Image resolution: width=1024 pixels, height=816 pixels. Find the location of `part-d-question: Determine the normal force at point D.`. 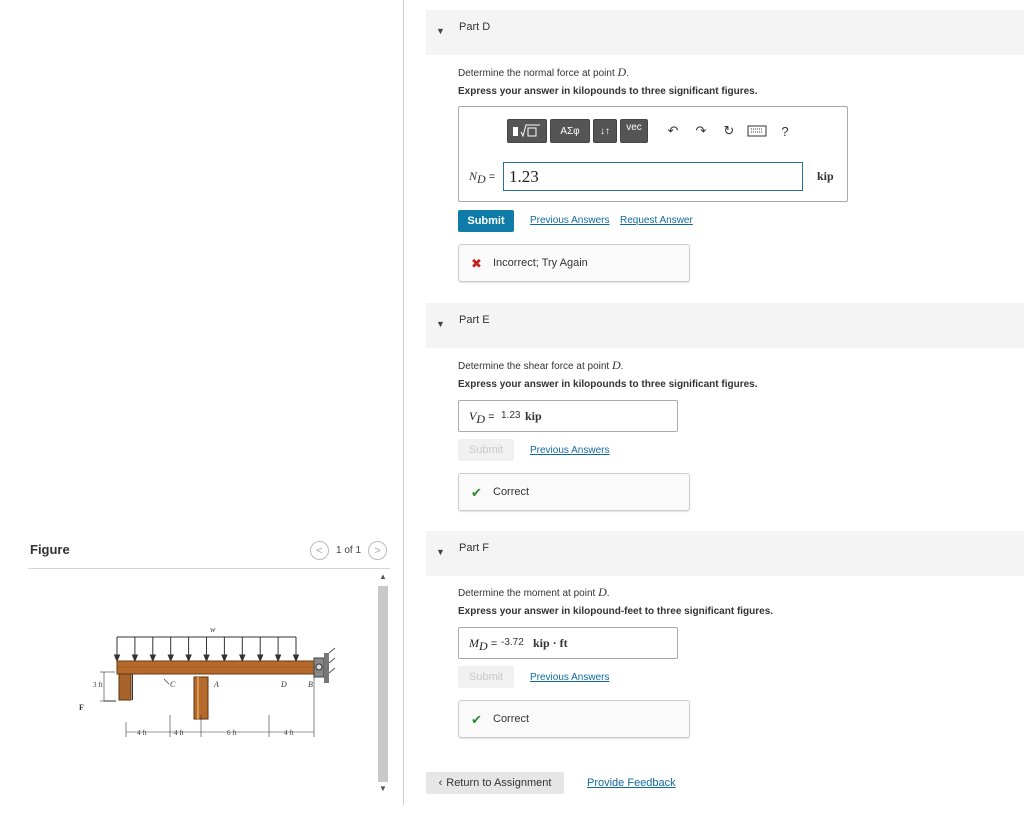

part-d-question: Determine the normal force at point D. is located at coordinates (543, 72).